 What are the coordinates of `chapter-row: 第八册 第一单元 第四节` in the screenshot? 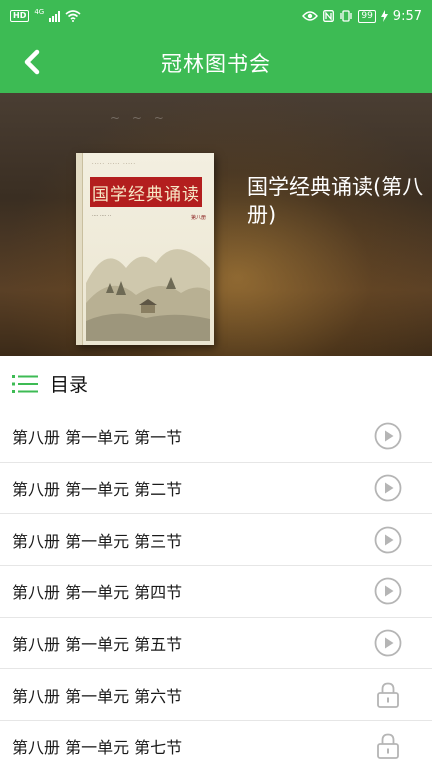 It's located at (216, 592).